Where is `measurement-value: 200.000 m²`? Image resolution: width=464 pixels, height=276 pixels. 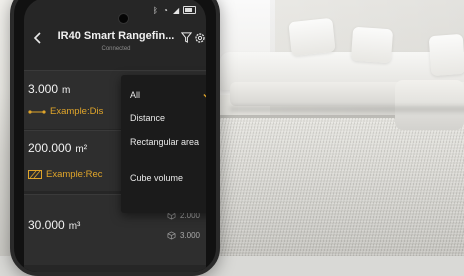 measurement-value: 200.000 m² is located at coordinates (57, 148).